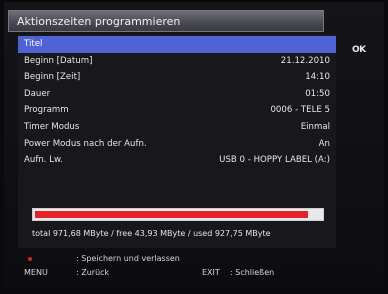  Describe the element at coordinates (188, 273) in the screenshot. I see `footer-line-nav: MENU : Zurück EXIT : Schließen` at that location.